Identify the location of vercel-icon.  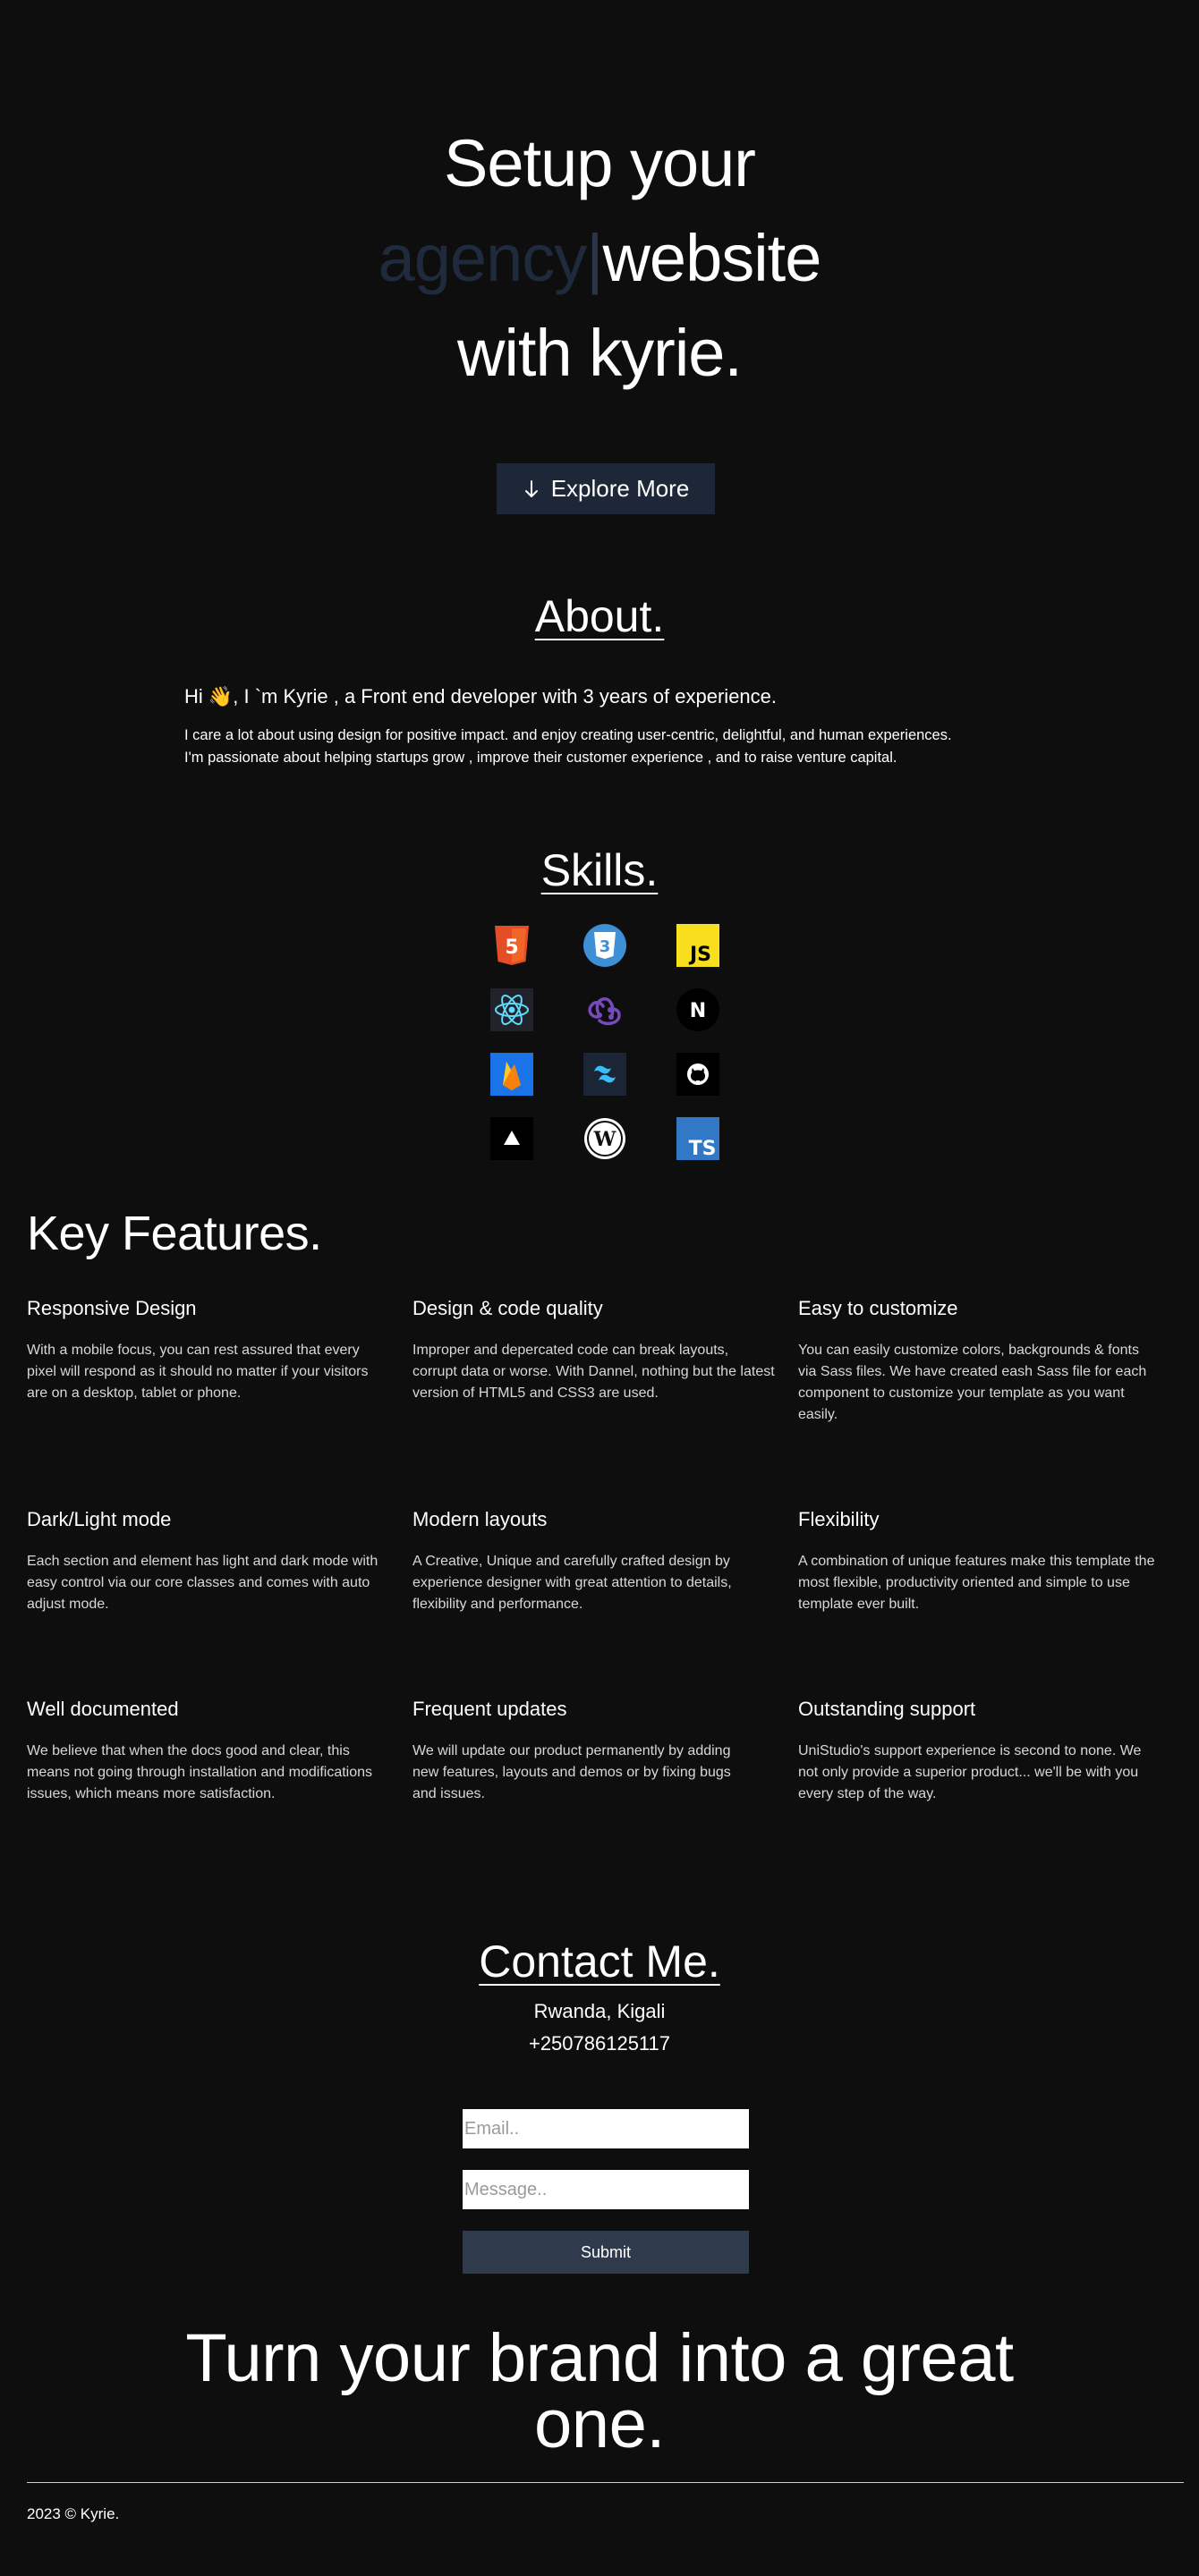
(511, 1138).